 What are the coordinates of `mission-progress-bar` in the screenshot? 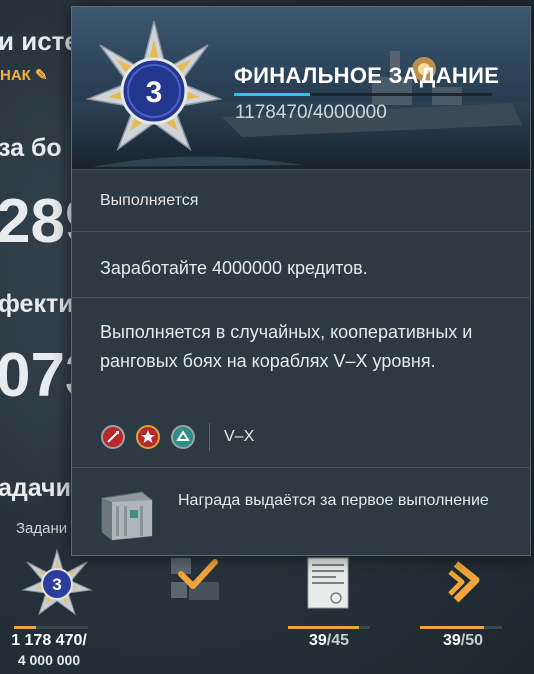 It's located at (363, 94).